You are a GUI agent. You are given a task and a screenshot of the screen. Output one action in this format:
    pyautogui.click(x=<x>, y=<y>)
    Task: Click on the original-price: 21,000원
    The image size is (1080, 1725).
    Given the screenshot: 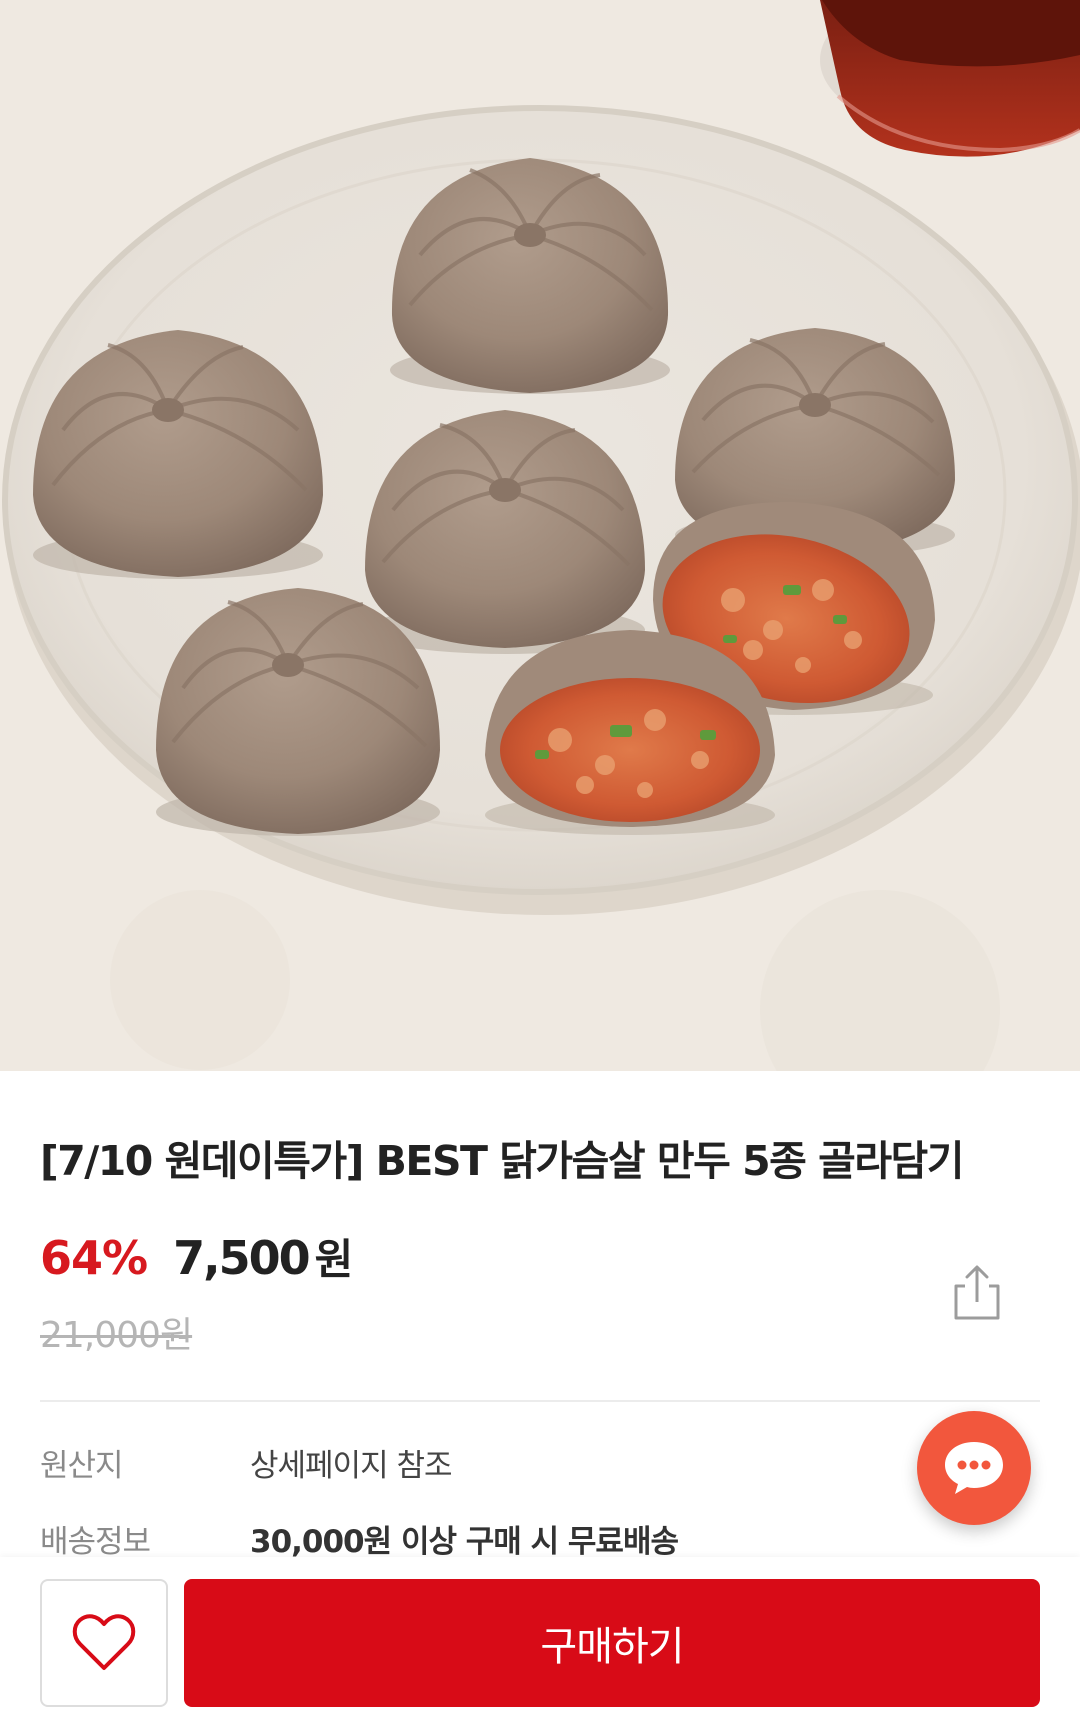 What is the action you would take?
    pyautogui.click(x=116, y=1335)
    